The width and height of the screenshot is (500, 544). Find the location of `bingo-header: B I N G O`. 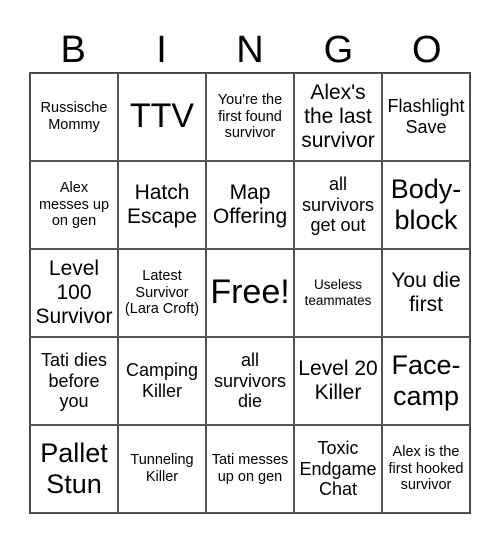

bingo-header: B I N G O is located at coordinates (250, 50).